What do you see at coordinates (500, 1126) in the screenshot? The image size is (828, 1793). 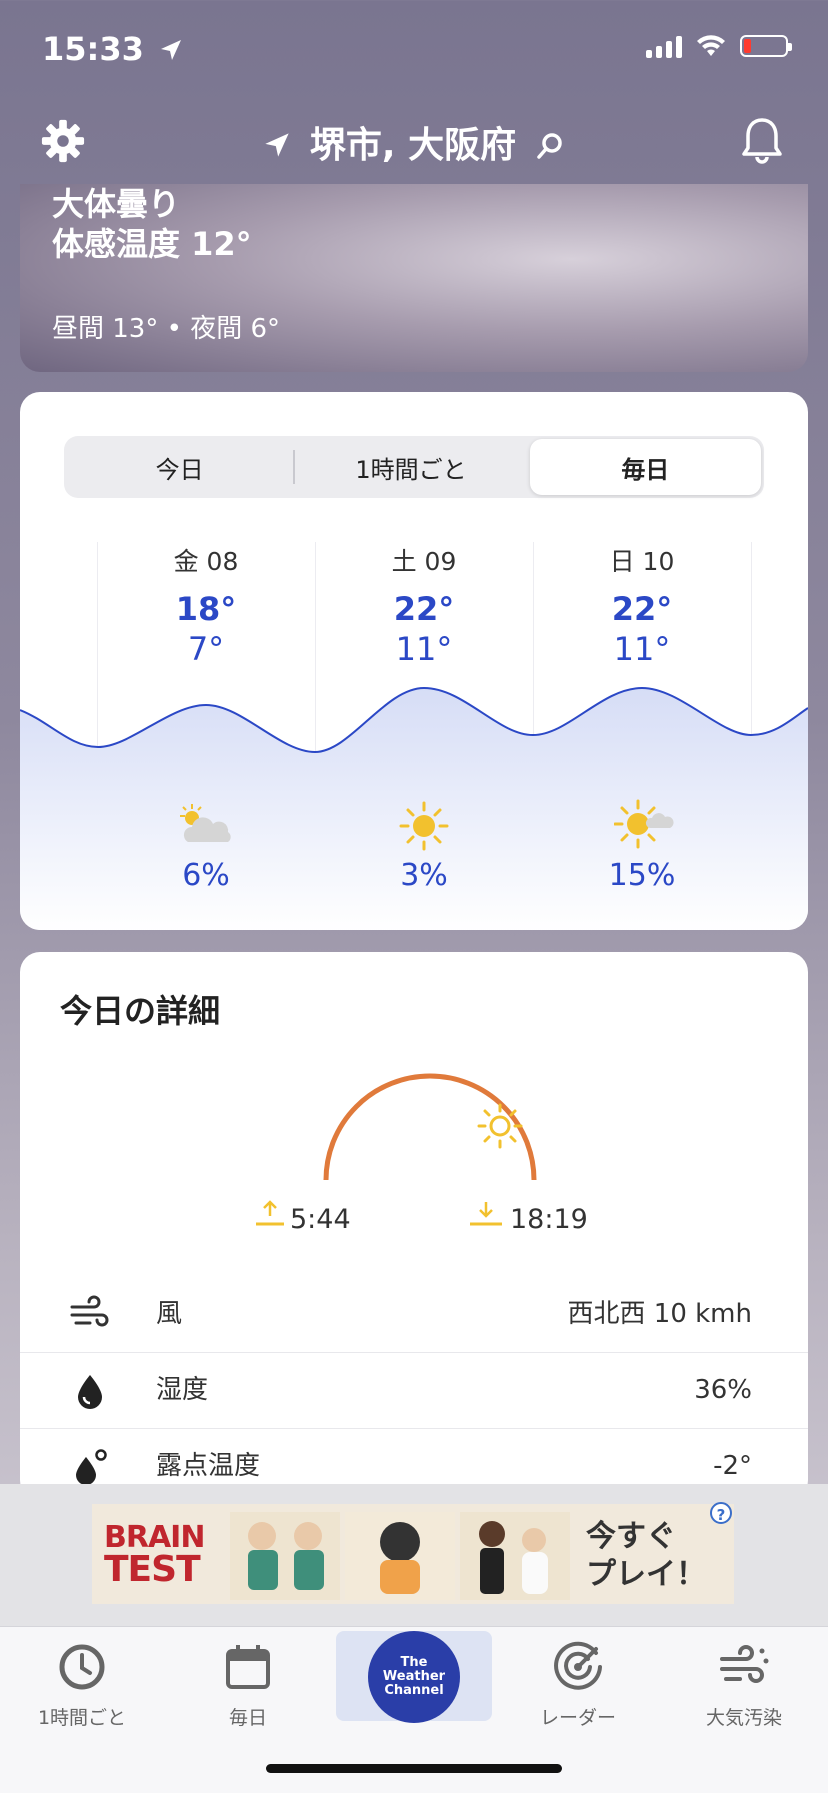 I see `sun-position-icon` at bounding box center [500, 1126].